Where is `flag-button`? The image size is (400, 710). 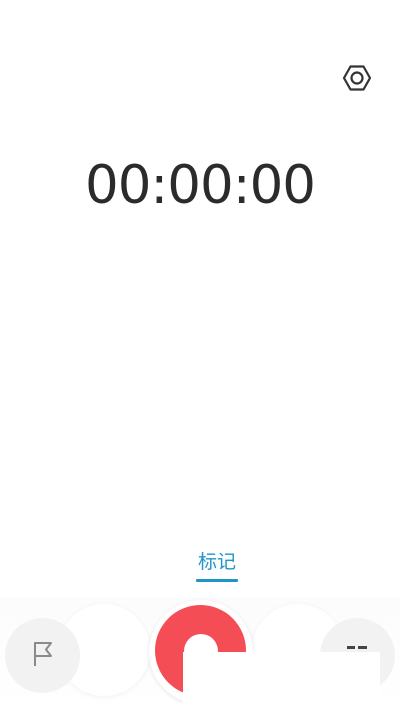 flag-button is located at coordinates (42, 655).